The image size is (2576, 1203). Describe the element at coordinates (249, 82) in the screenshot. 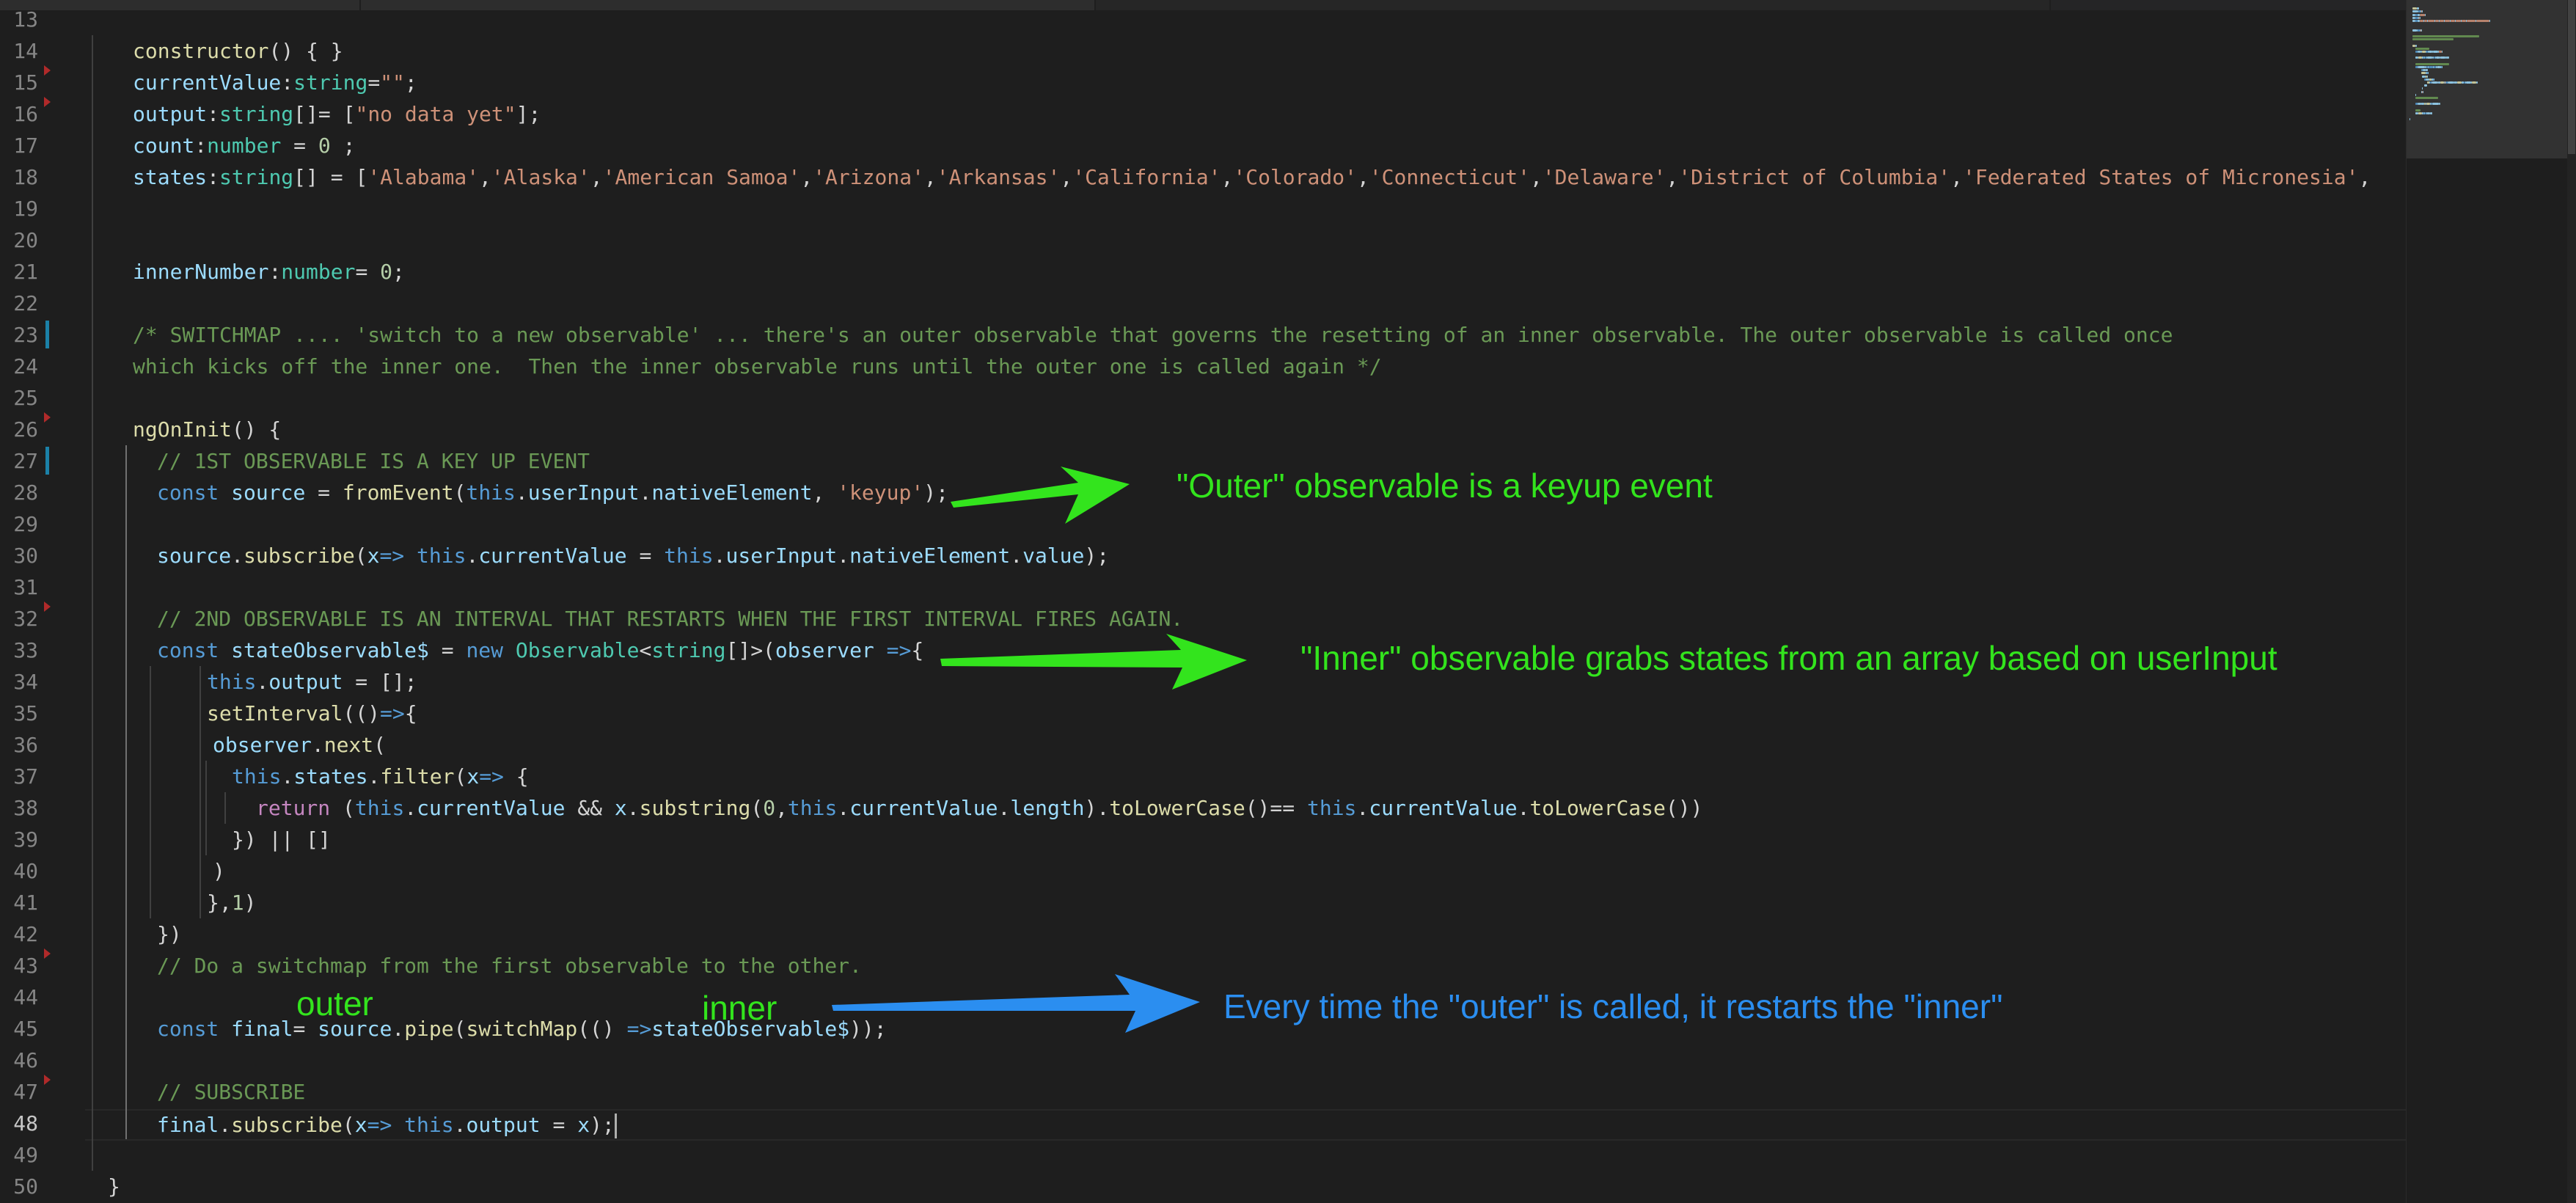

I see `code-line: currentValue:string="";` at that location.